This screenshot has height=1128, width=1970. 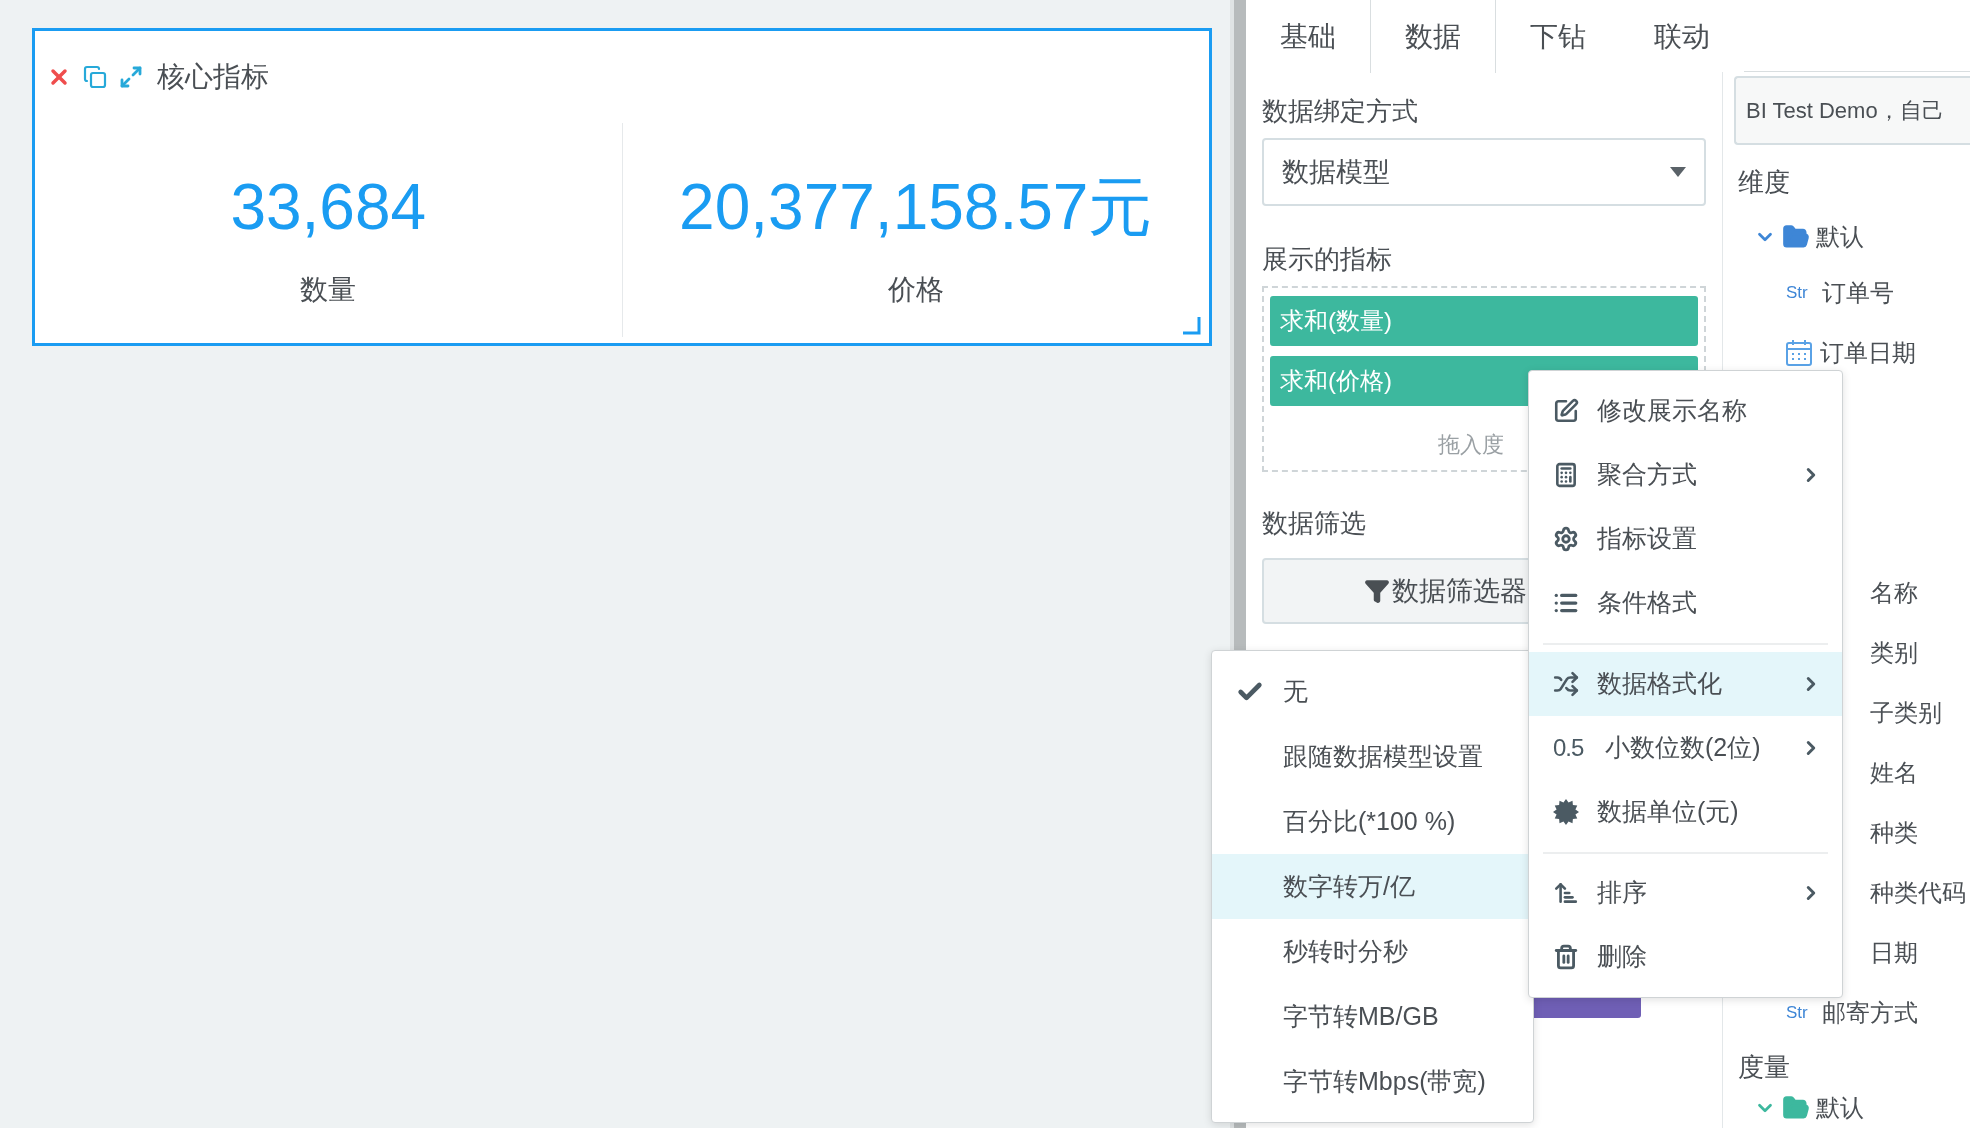 I want to click on menu-item: 字节转Mbps(带宽), so click(x=1372, y=1081).